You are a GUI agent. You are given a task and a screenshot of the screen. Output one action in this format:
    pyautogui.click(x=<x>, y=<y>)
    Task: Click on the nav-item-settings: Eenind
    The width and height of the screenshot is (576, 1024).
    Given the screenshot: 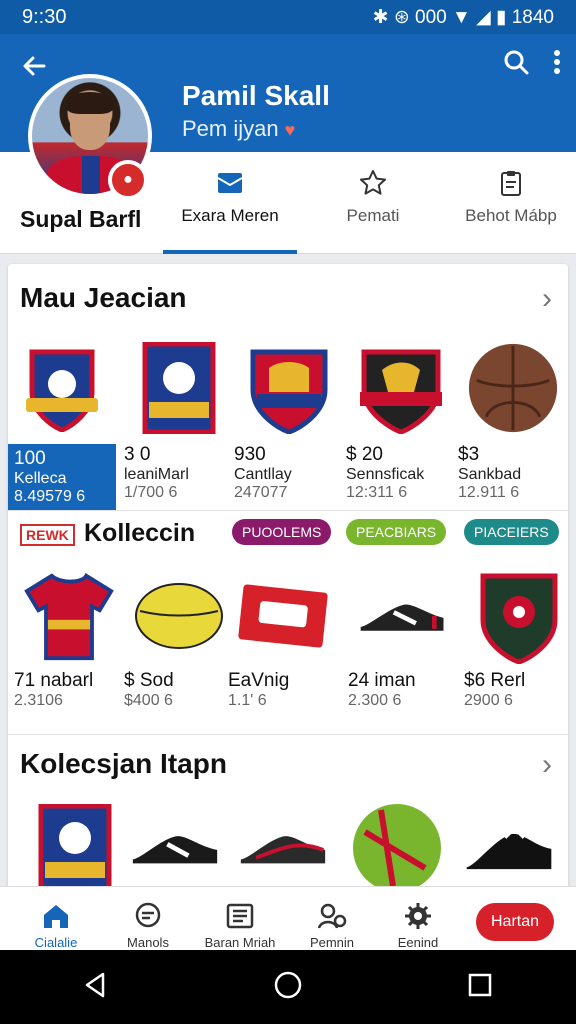 What is the action you would take?
    pyautogui.click(x=418, y=921)
    